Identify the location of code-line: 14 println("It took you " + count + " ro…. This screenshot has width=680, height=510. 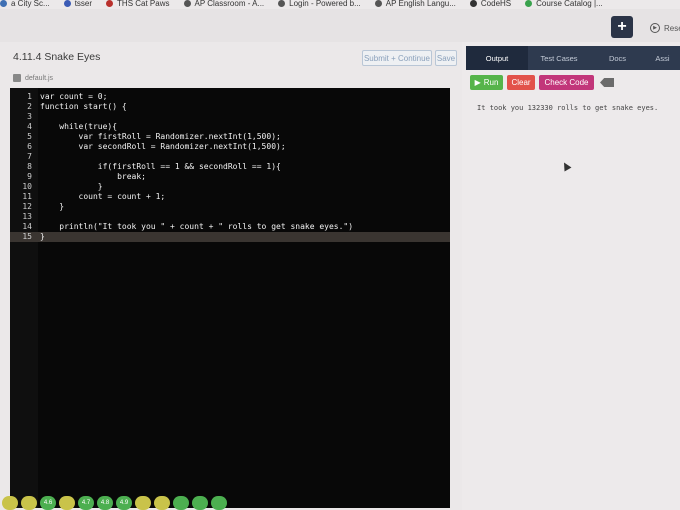
(230, 227).